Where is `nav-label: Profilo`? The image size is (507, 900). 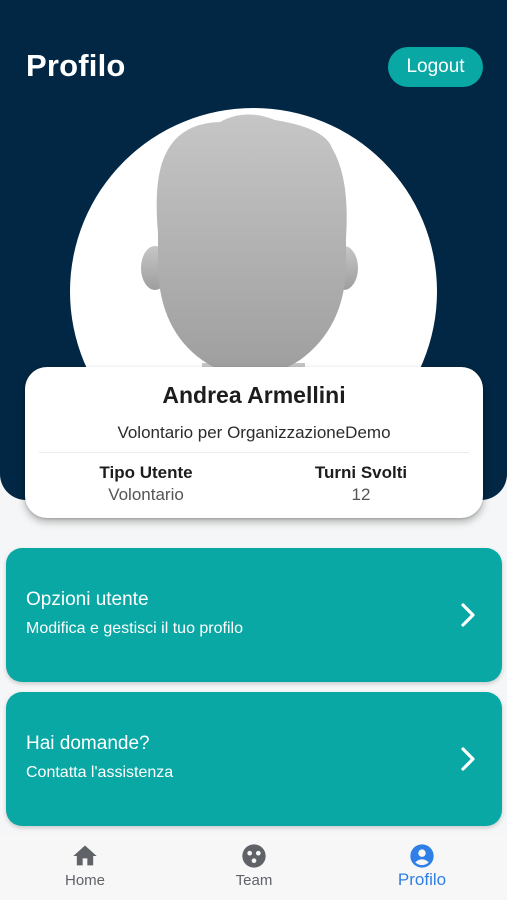 nav-label: Profilo is located at coordinates (422, 879).